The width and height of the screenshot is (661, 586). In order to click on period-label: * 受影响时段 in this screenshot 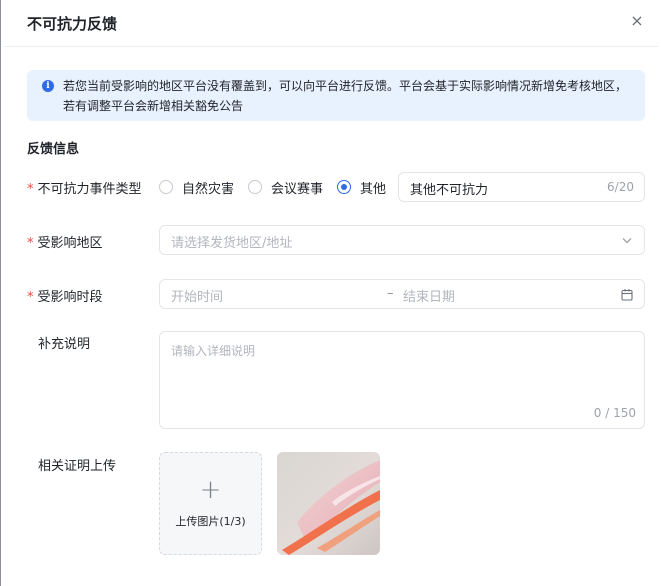, I will do `click(65, 295)`.